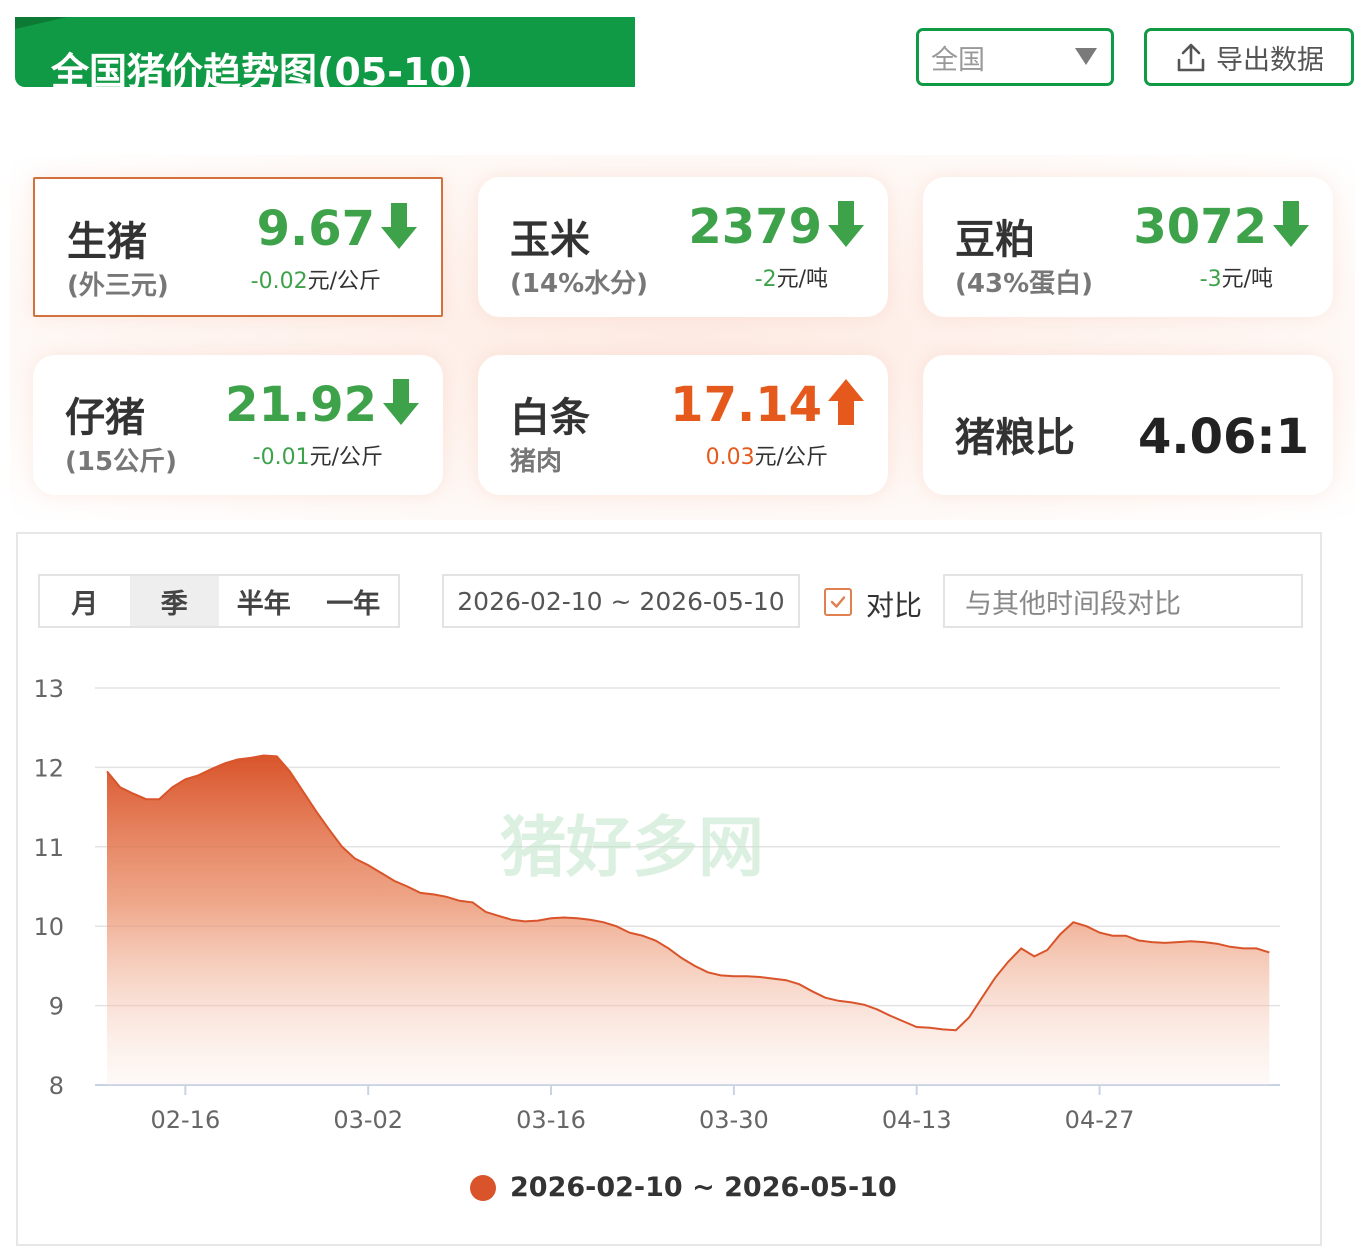 This screenshot has width=1360, height=1250. Describe the element at coordinates (56, 1086) in the screenshot. I see `y-tick-label: 8` at that location.